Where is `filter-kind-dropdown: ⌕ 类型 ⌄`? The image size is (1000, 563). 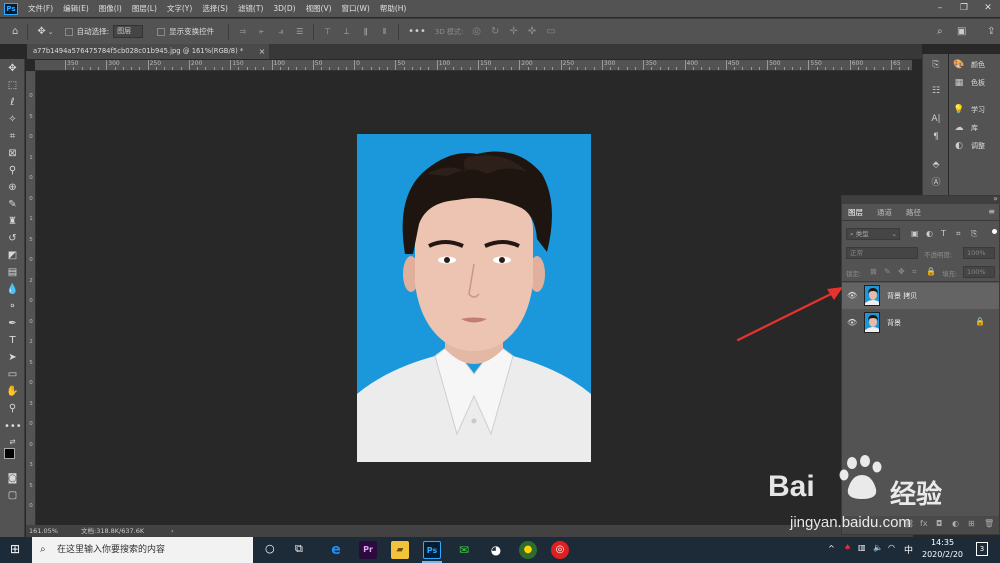 filter-kind-dropdown: ⌕ 类型 ⌄ is located at coordinates (873, 234).